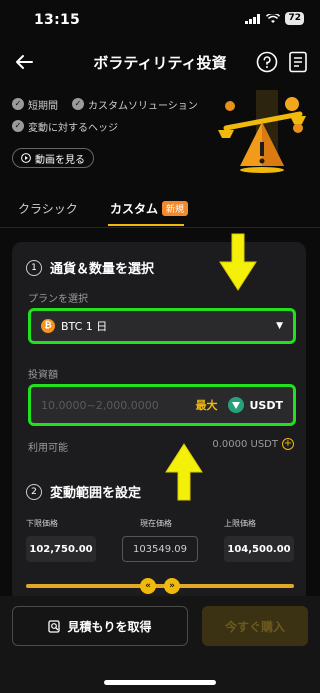  Describe the element at coordinates (48, 208) in the screenshot. I see `tab-classic: クラシック` at that location.